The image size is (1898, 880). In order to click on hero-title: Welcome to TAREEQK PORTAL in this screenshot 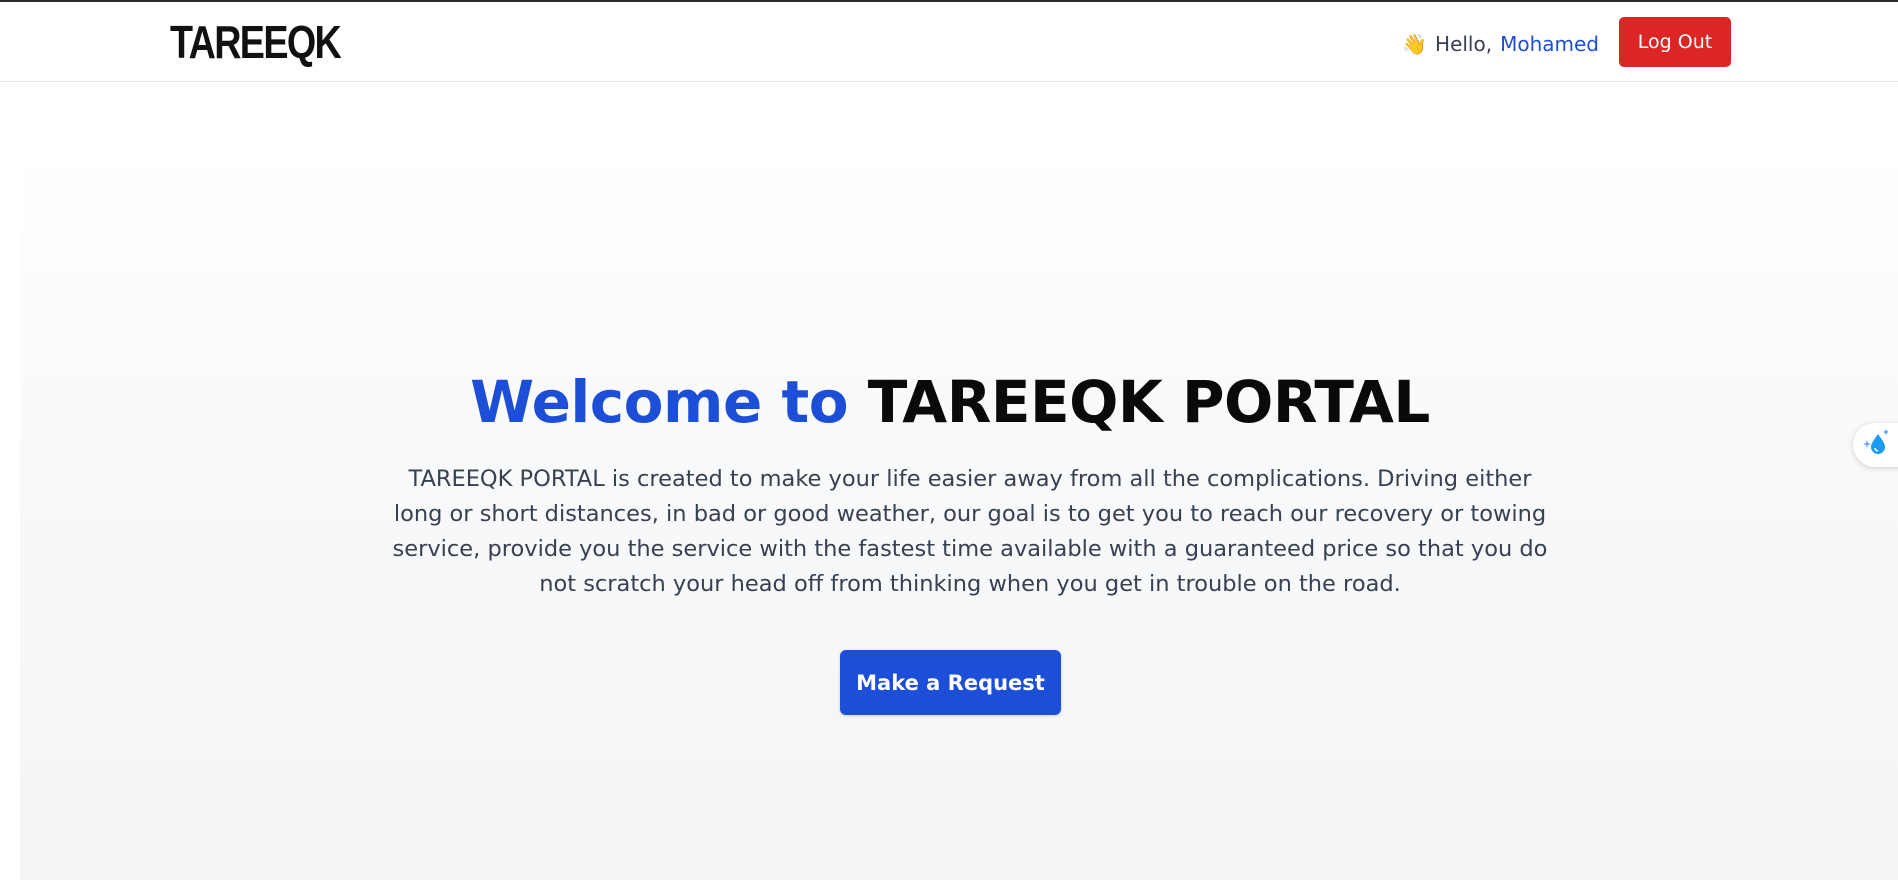, I will do `click(950, 402)`.